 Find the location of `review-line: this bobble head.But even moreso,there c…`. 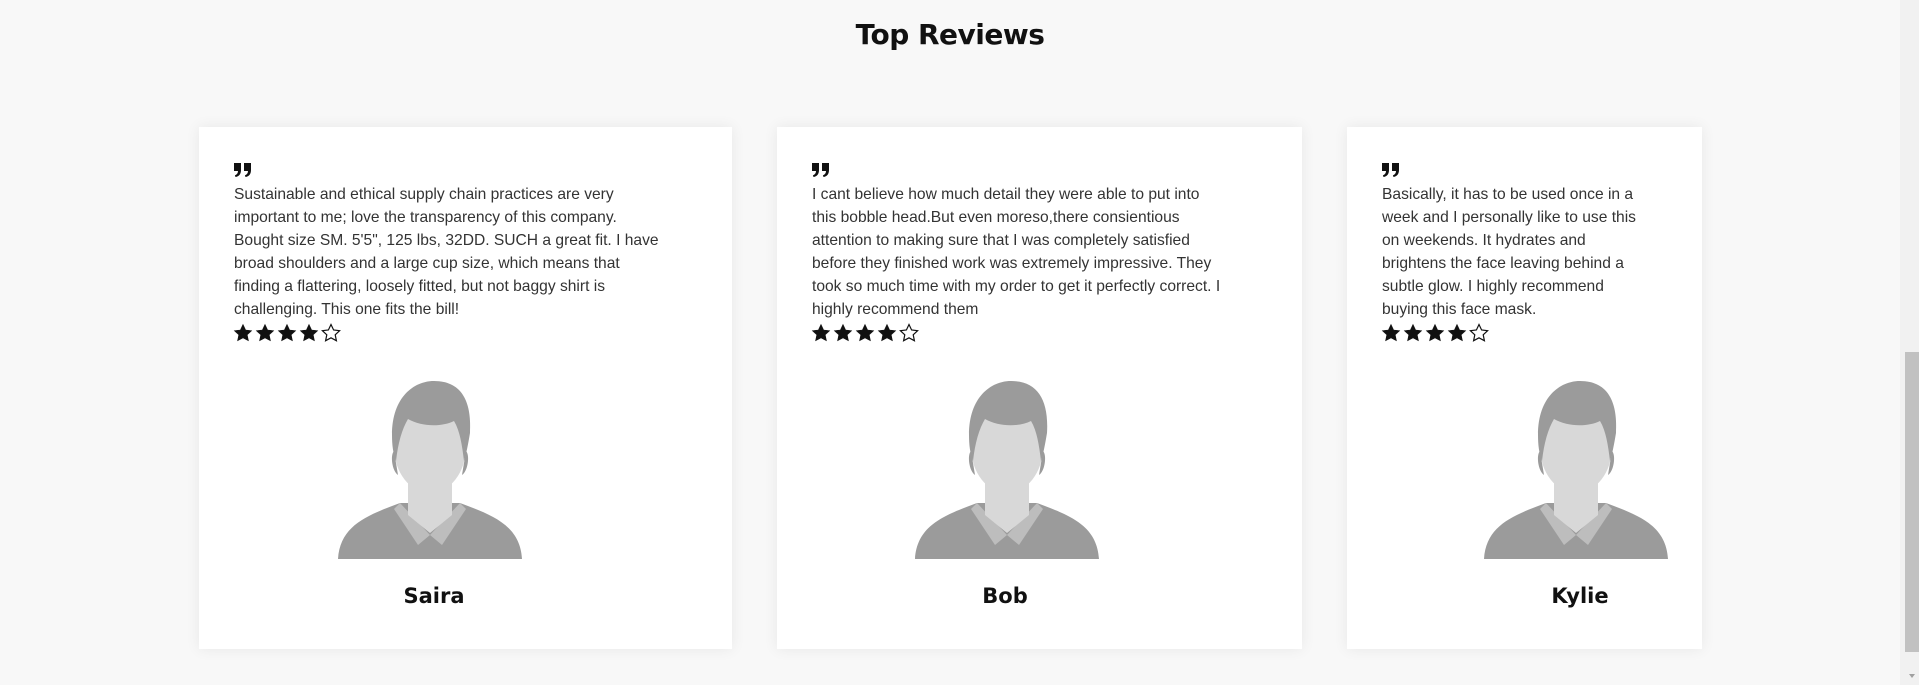

review-line: this bobble head.But even moreso,there c… is located at coordinates (996, 217).